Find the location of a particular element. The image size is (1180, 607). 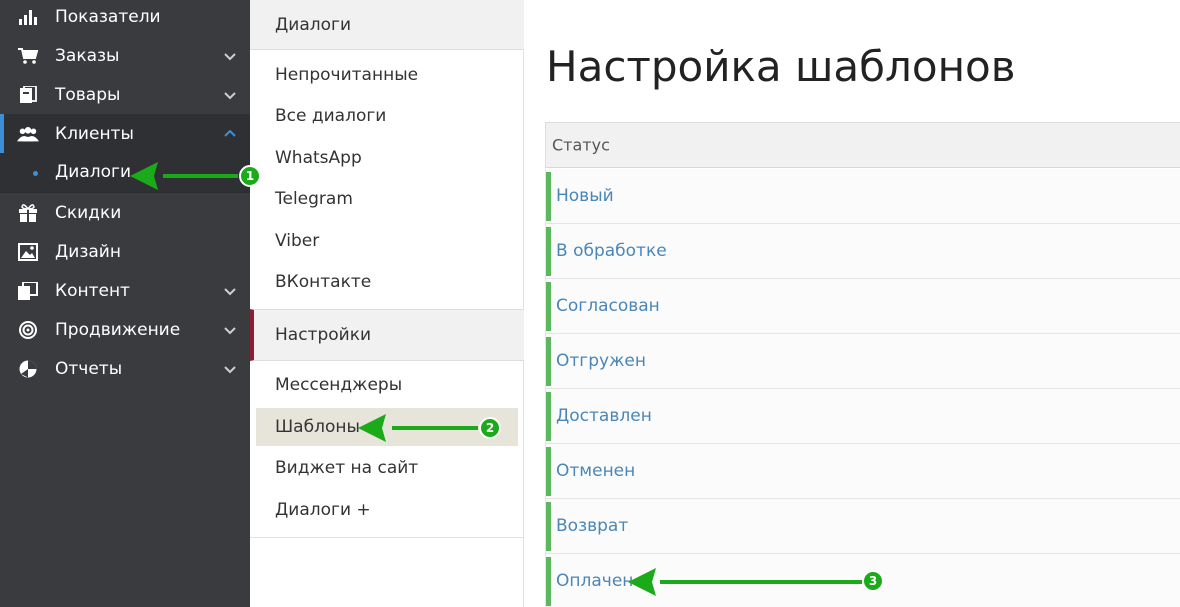

sidebar-item-discounts: Скидки is located at coordinates (125, 212).